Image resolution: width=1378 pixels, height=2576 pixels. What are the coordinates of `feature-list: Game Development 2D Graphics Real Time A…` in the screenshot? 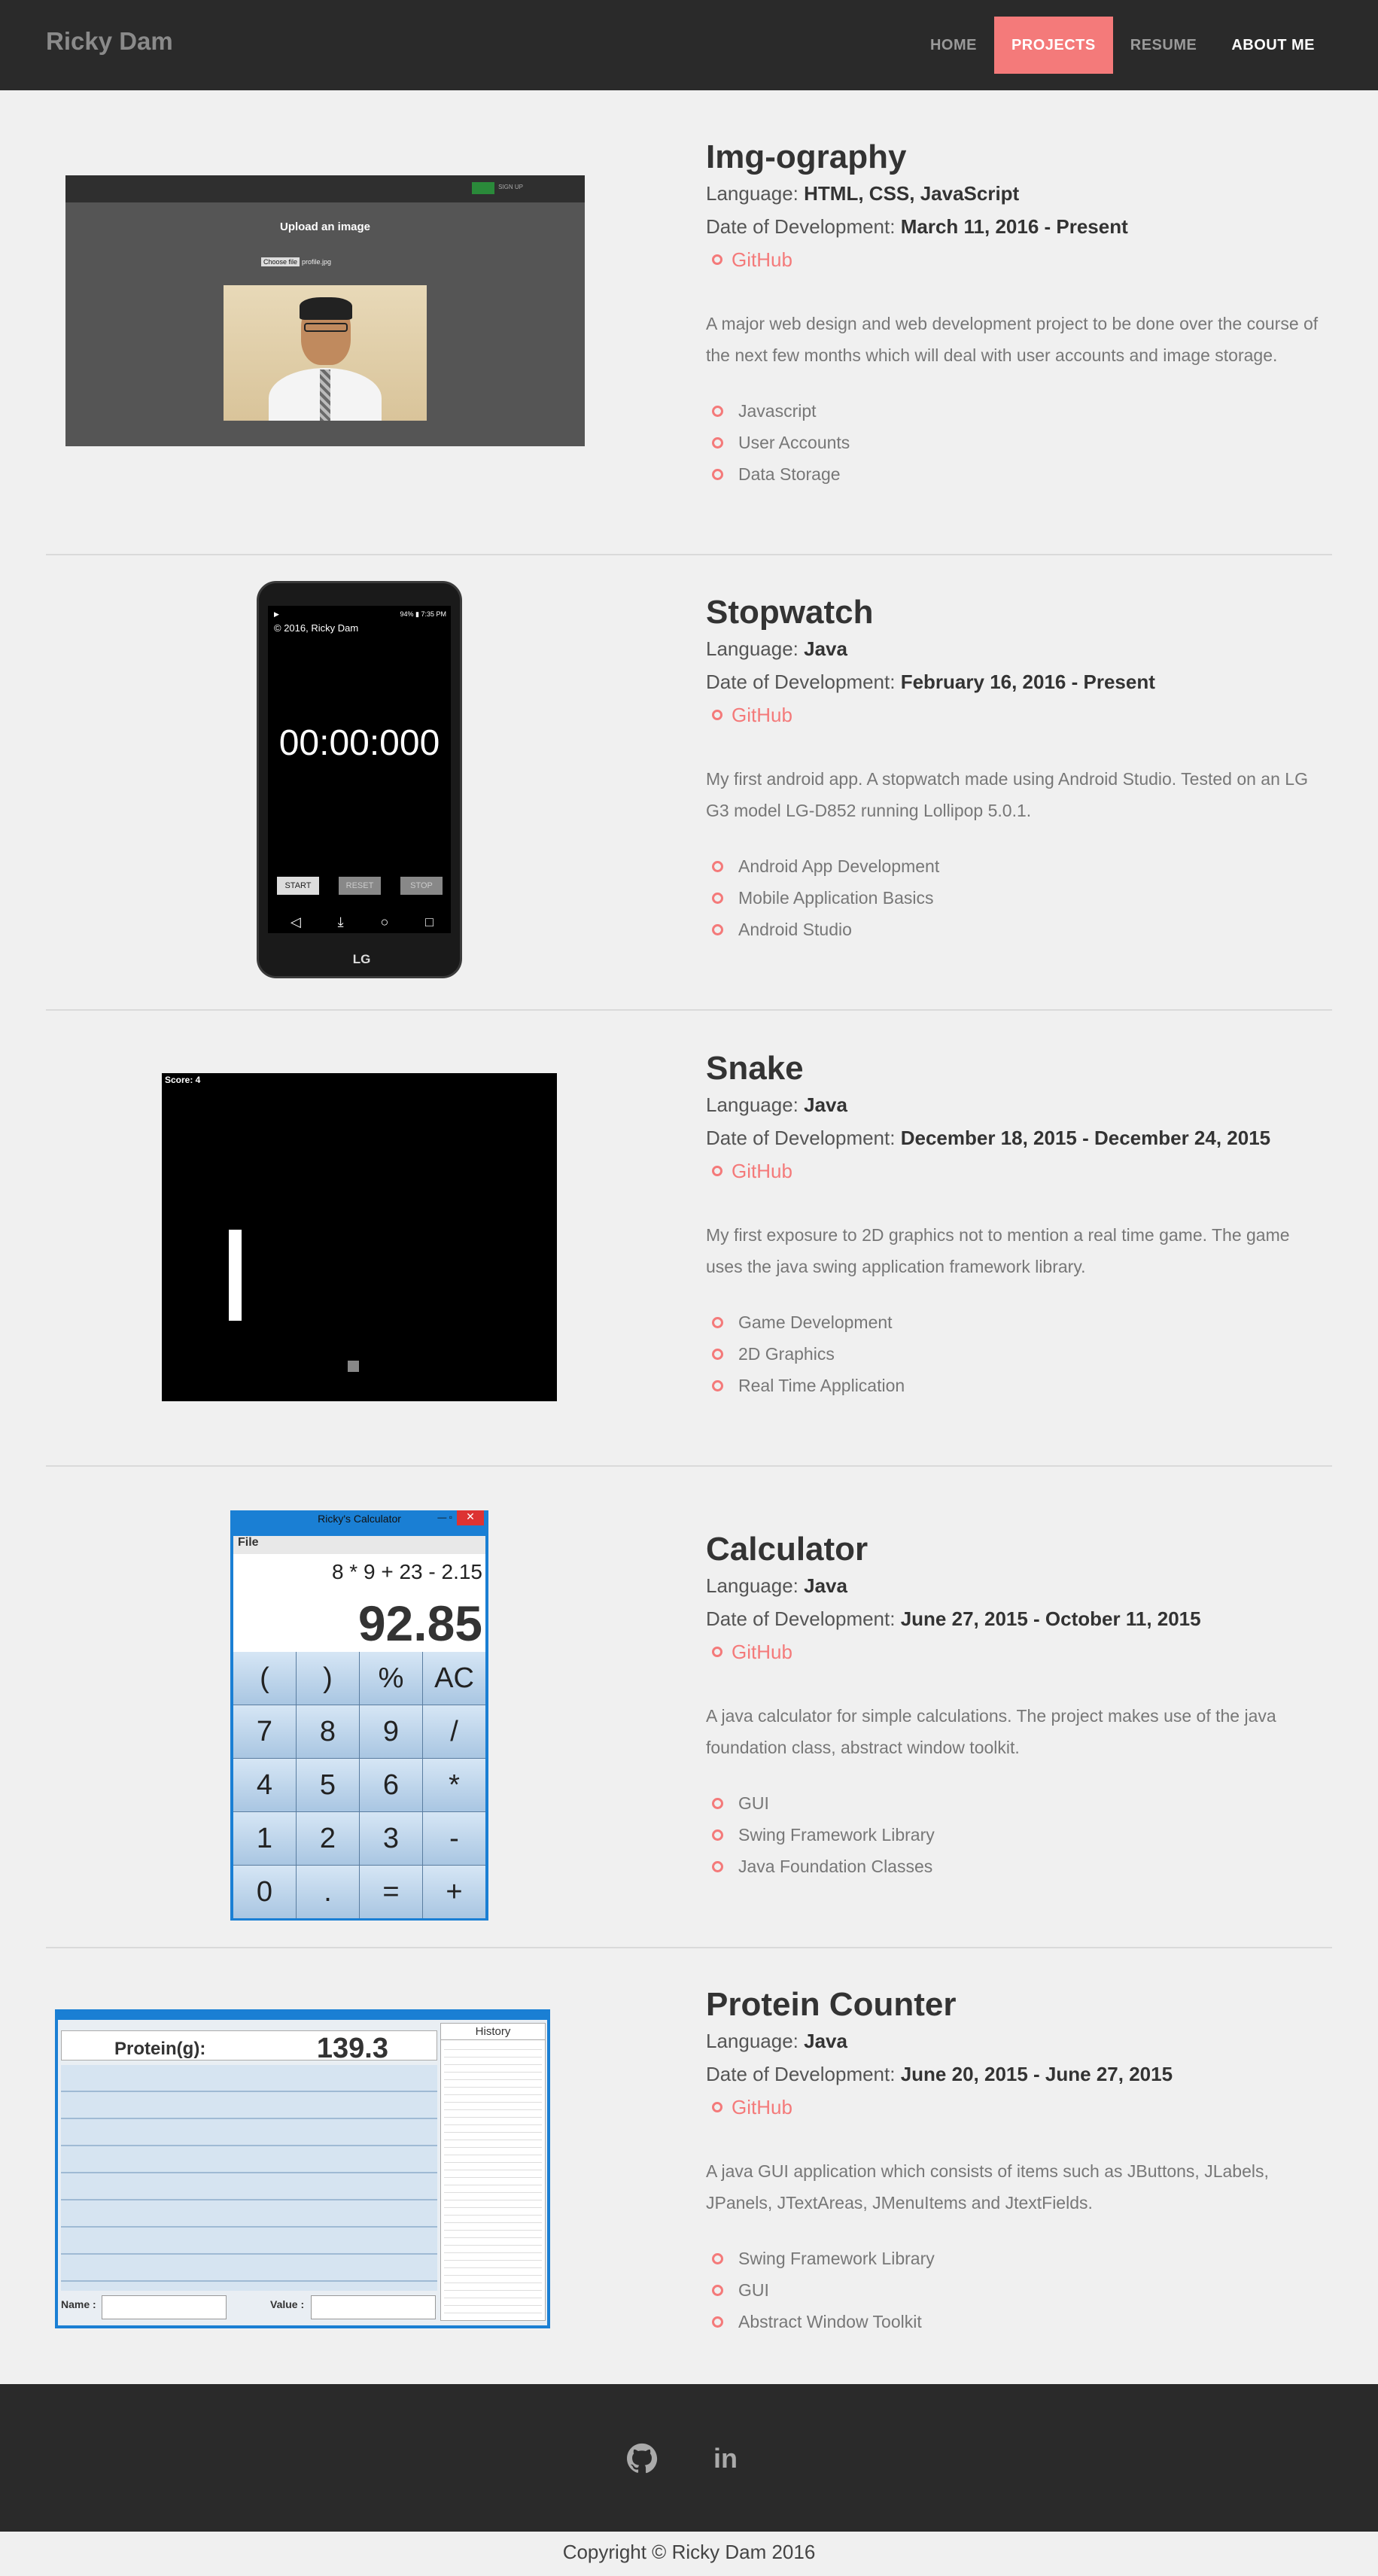 It's located at (1015, 1353).